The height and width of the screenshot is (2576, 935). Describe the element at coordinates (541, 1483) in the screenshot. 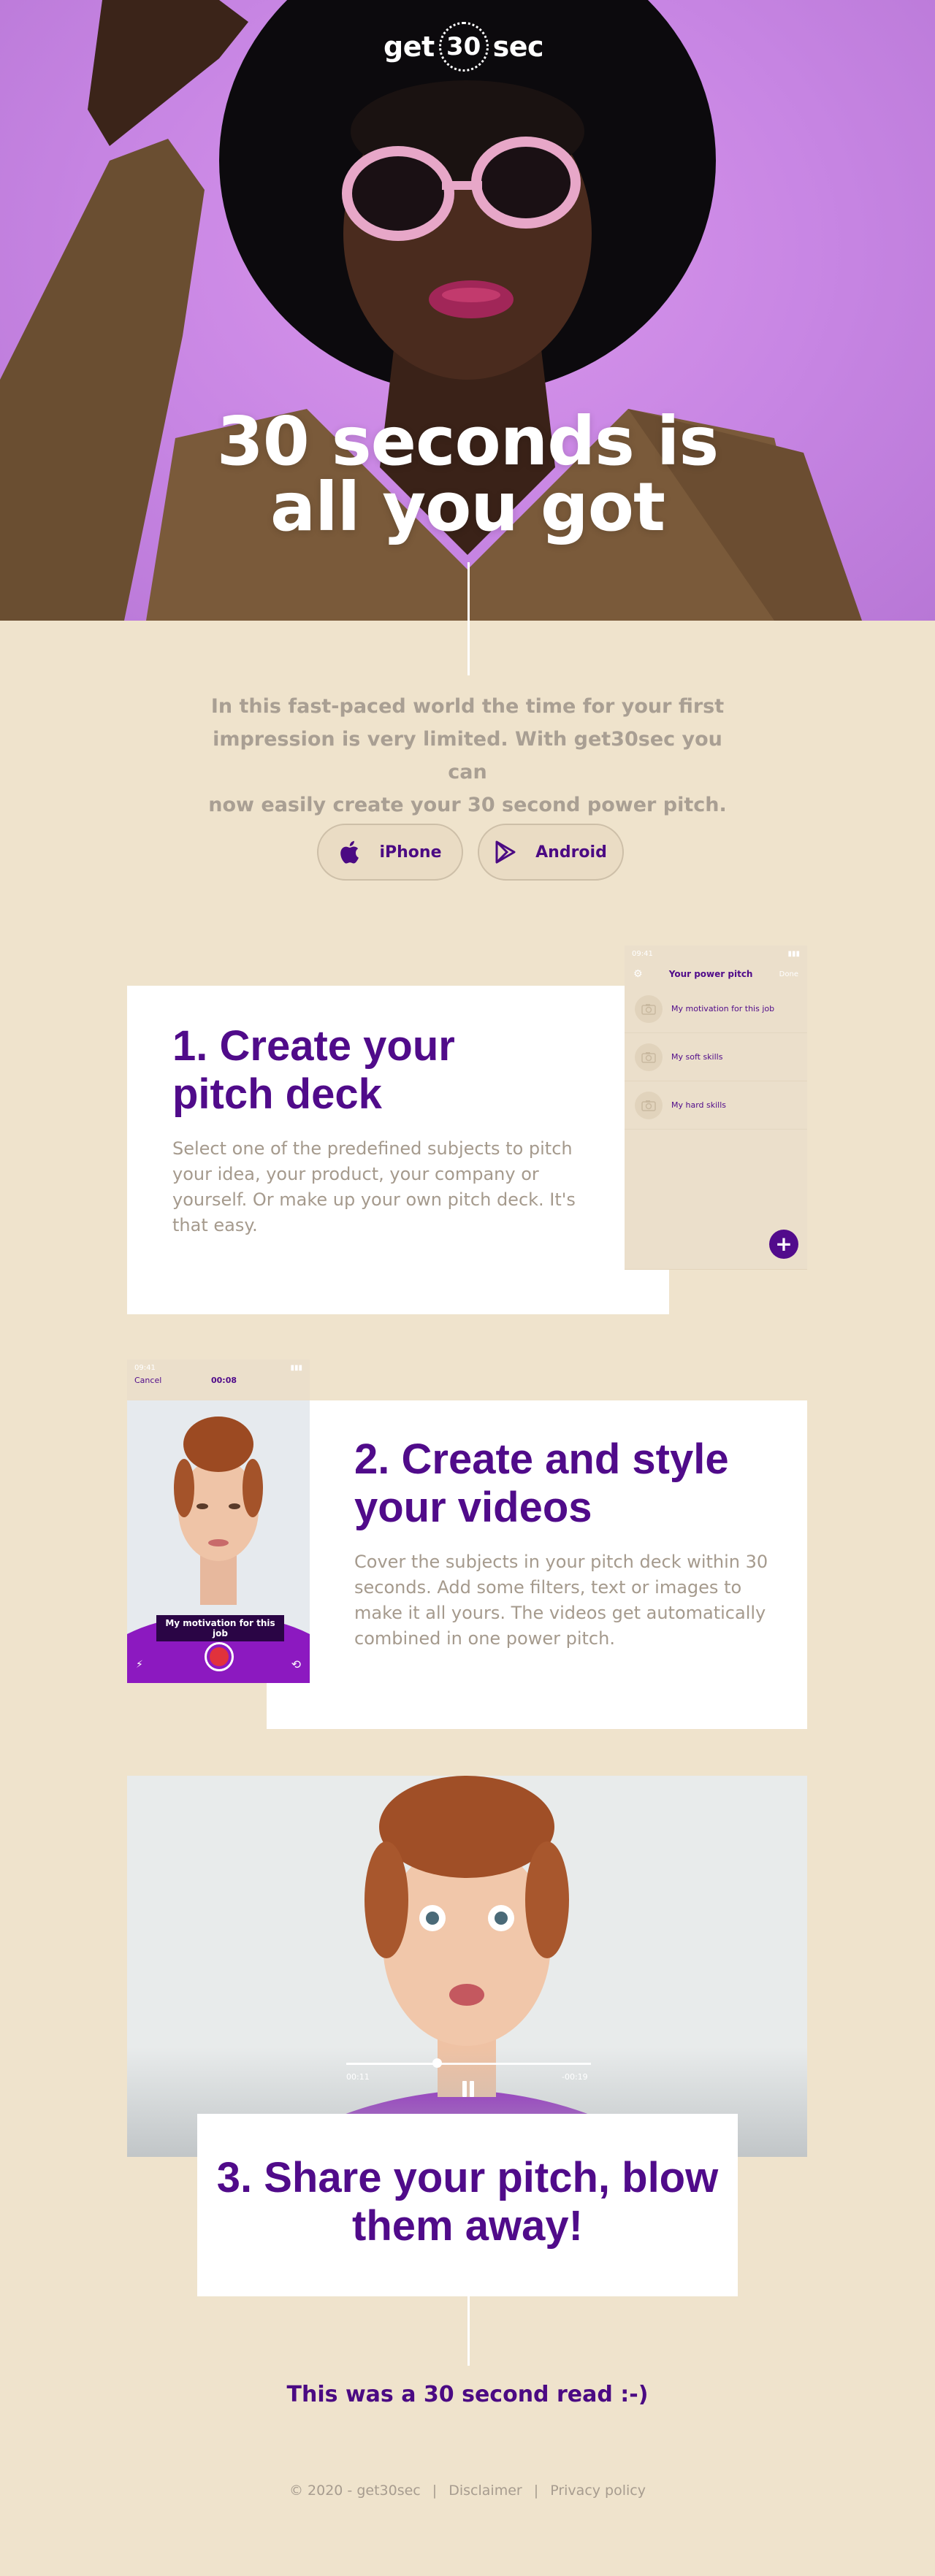

I see `step2-title: 2. Create and style your videos` at that location.